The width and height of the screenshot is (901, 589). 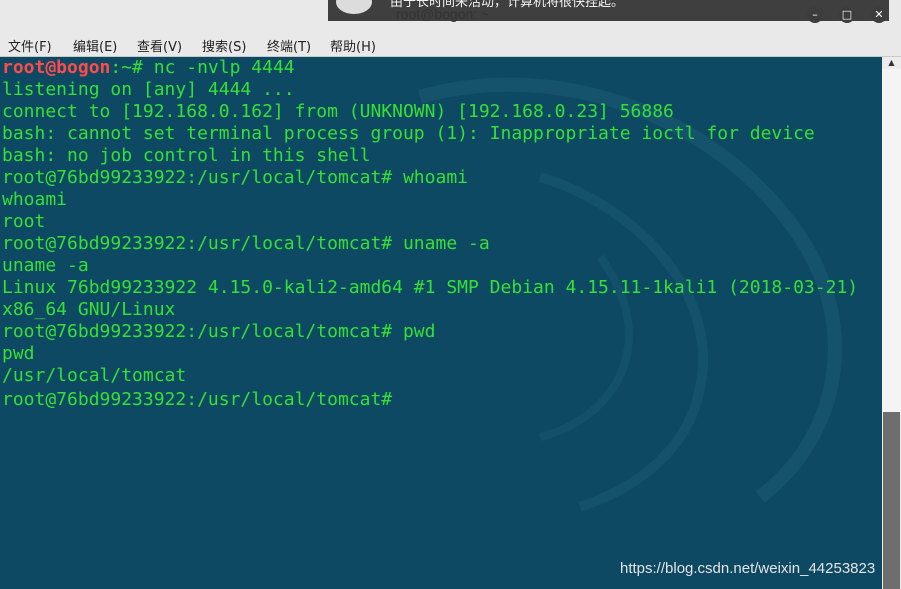 I want to click on menu-terminal: 终端(T), so click(x=289, y=45).